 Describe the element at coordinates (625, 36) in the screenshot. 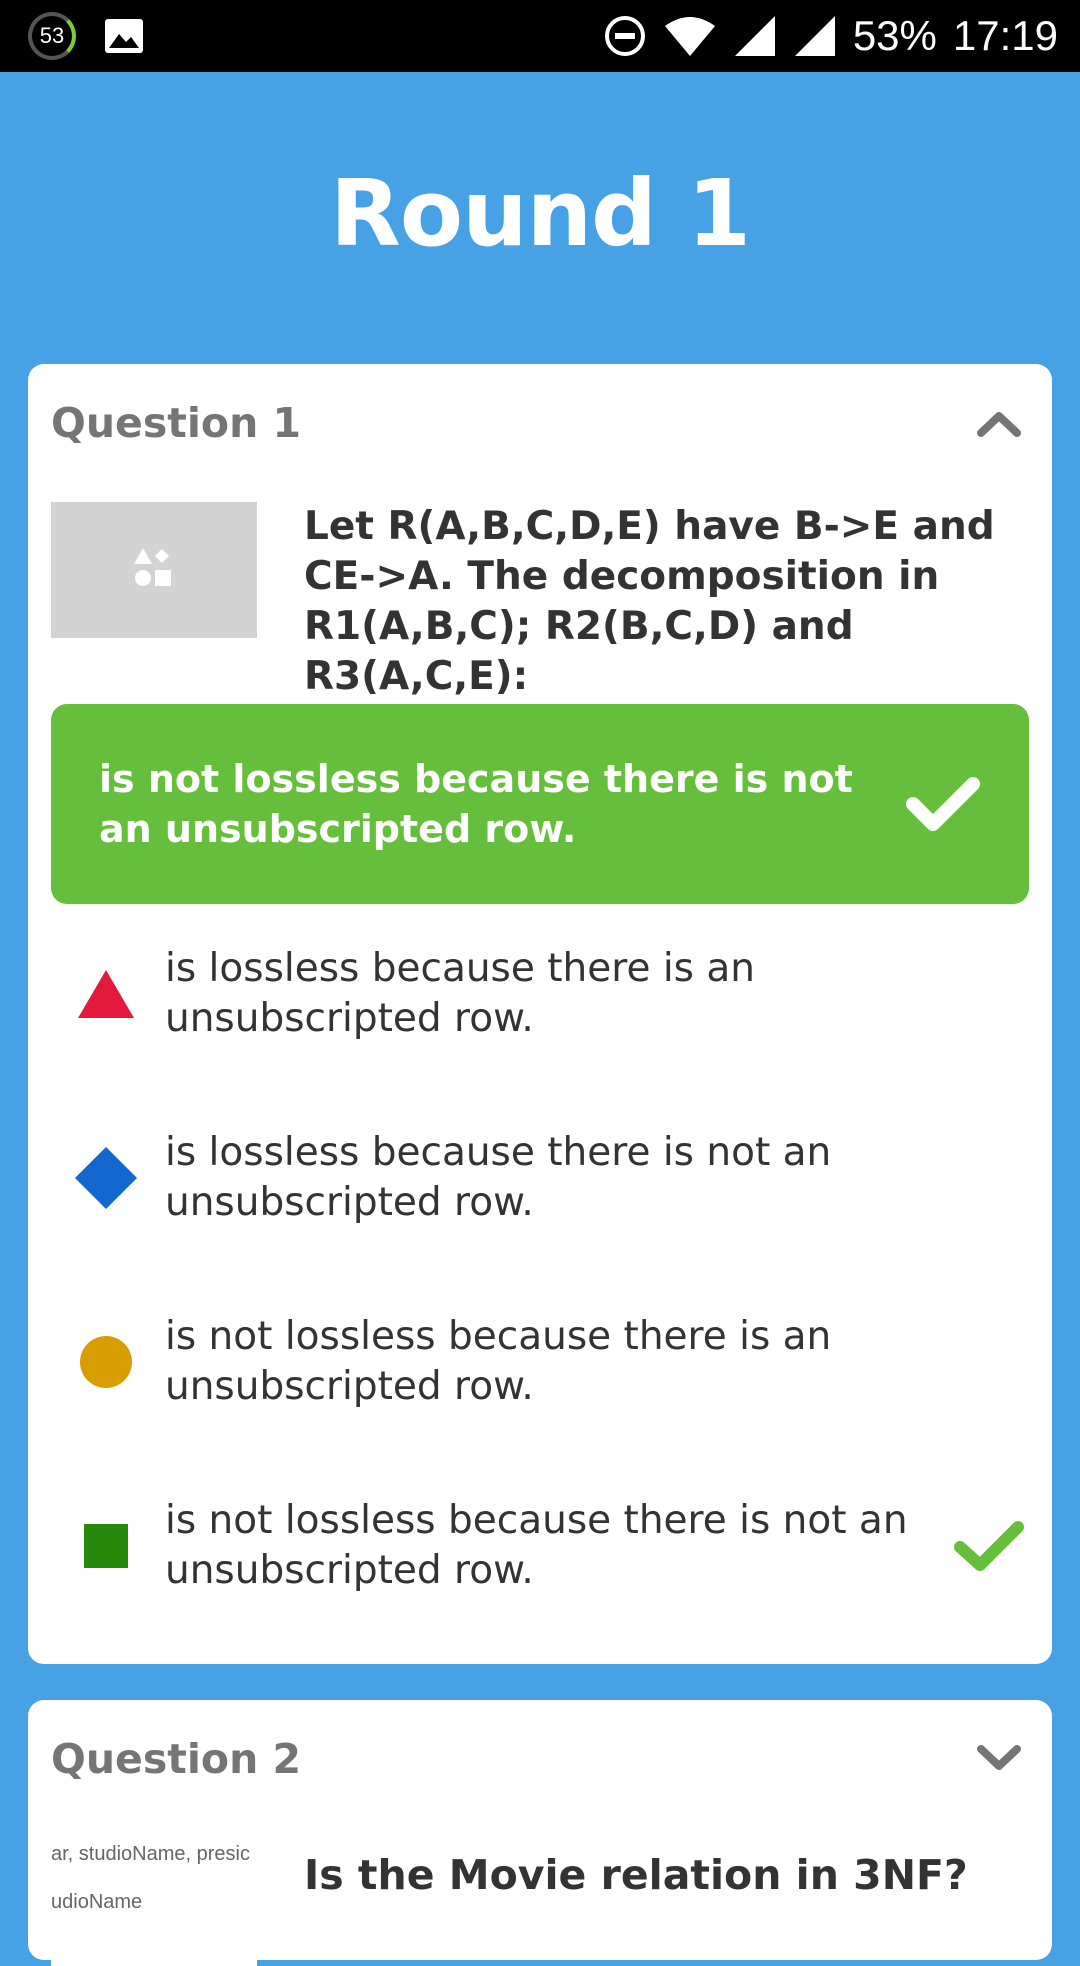

I see `do-not-disturb-icon` at that location.